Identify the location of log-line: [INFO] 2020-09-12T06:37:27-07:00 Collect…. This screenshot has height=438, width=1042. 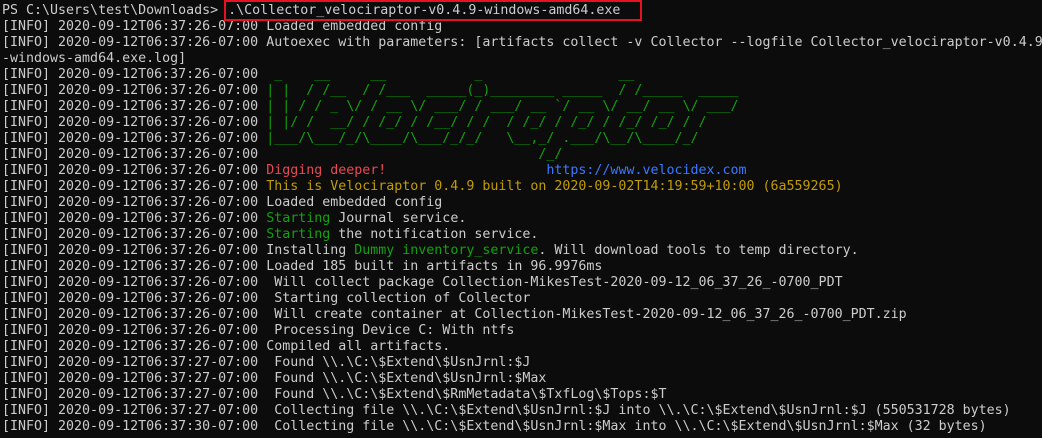
(522, 411).